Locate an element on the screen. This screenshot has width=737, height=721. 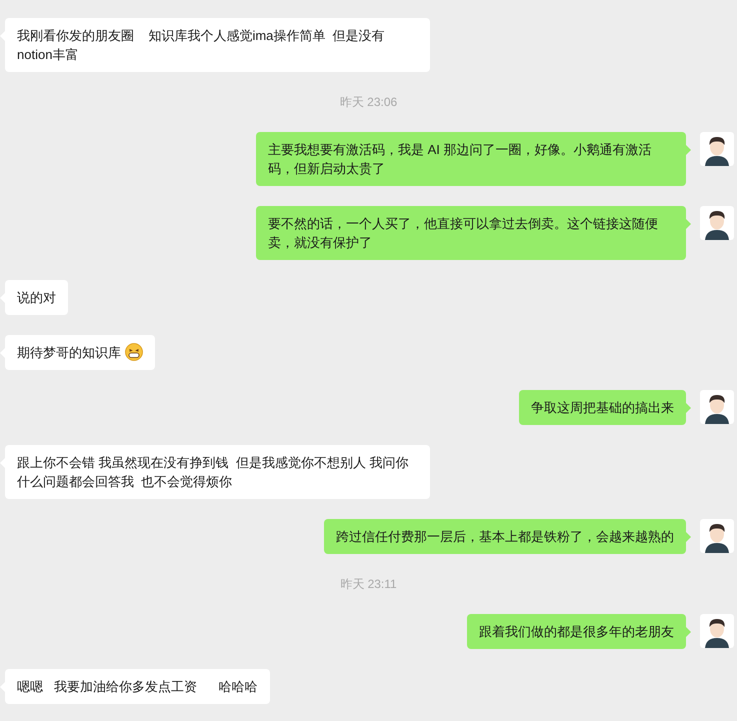
received-message-bubble: 跟上你不会错 我虽然现在没有挣到钱 但是我感觉你不想别人 我问你什么问题都会回答我 也不会觉得烦你 is located at coordinates (217, 472).